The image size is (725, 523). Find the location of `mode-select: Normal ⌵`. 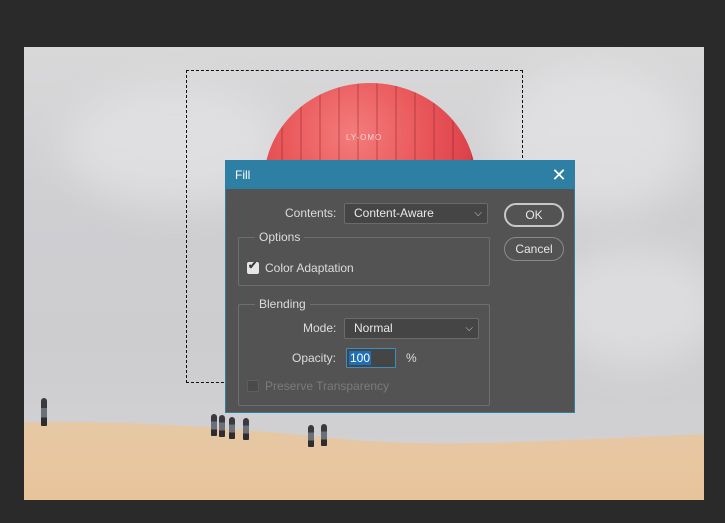

mode-select: Normal ⌵ is located at coordinates (411, 328).